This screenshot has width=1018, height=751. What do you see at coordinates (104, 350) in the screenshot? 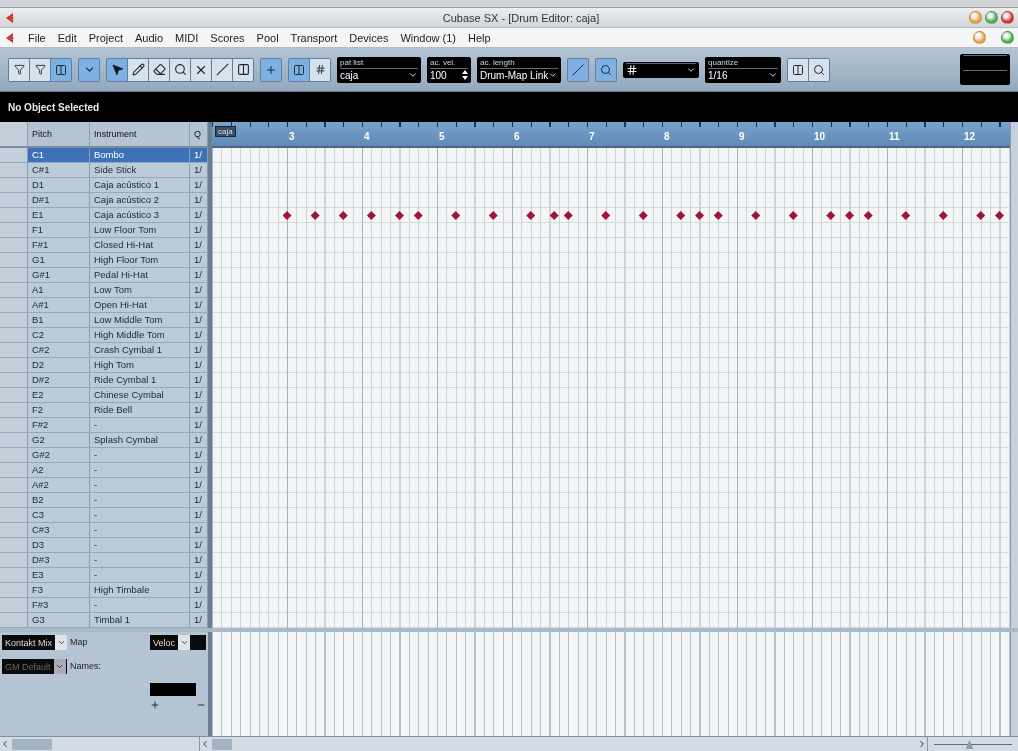
I see `drum-row: C#2 Crash Cymbal 1 1/` at bounding box center [104, 350].